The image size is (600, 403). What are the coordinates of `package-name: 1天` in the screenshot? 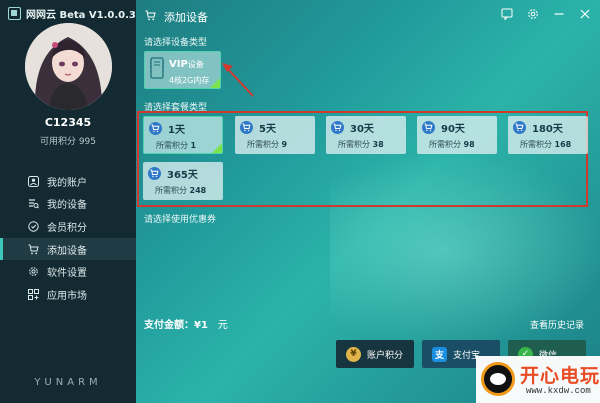 It's located at (176, 130).